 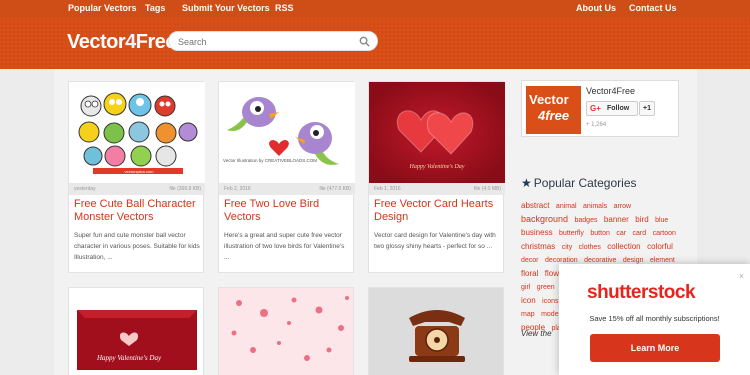 What do you see at coordinates (288, 211) in the screenshot?
I see `post-title: Free Two Love Bird Vectors` at bounding box center [288, 211].